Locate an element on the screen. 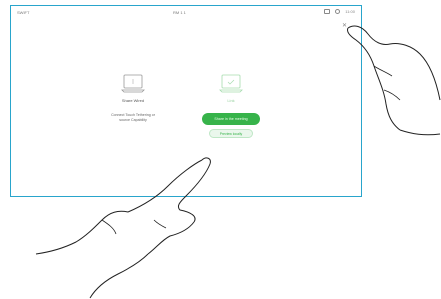 The width and height of the screenshot is (441, 299). laptop-icon is located at coordinates (133, 83).